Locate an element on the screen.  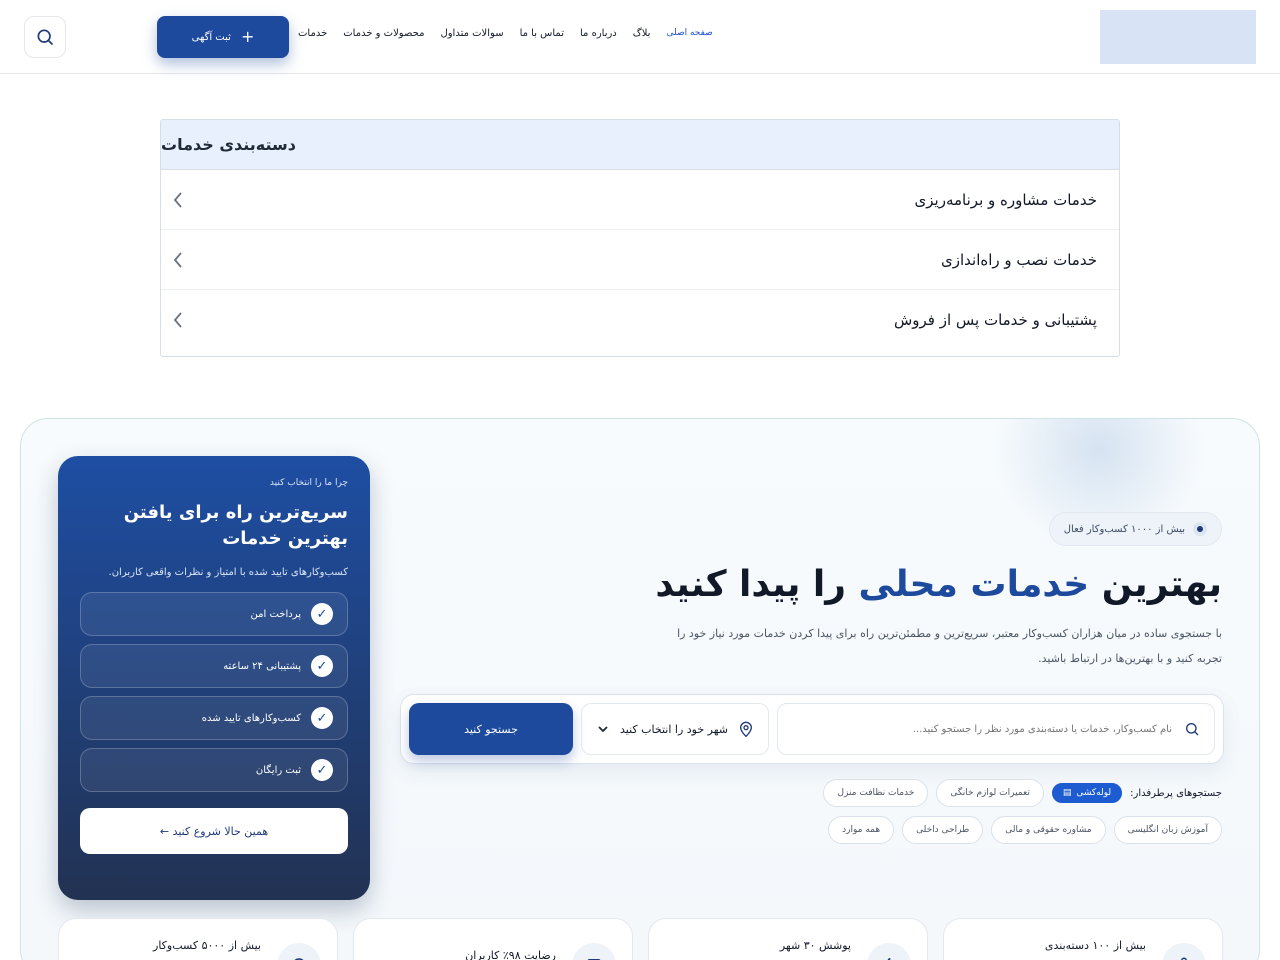
feature-item: پرداخت امن ✓ is located at coordinates (214, 614).